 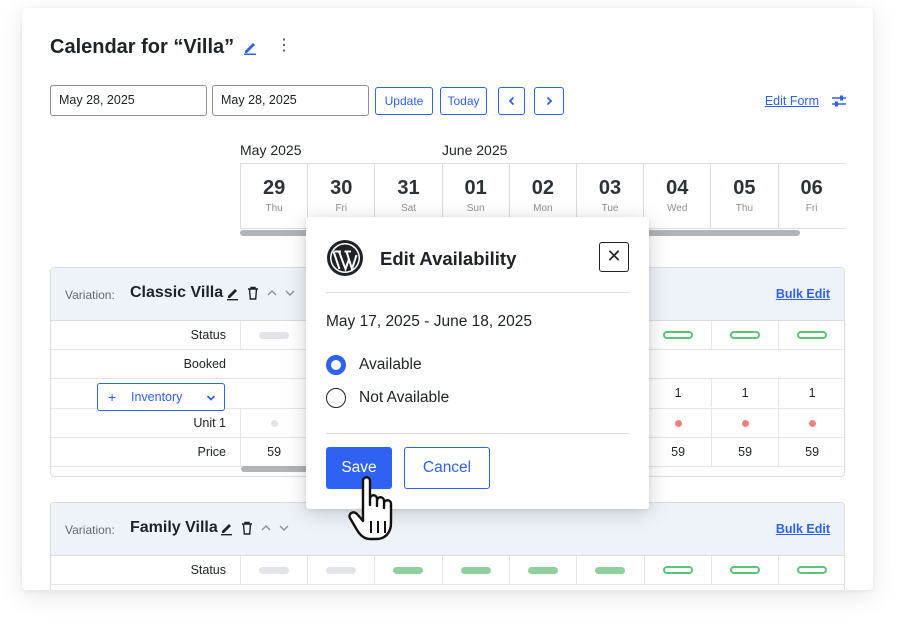 What do you see at coordinates (542, 188) in the screenshot?
I see `date-number: 02` at bounding box center [542, 188].